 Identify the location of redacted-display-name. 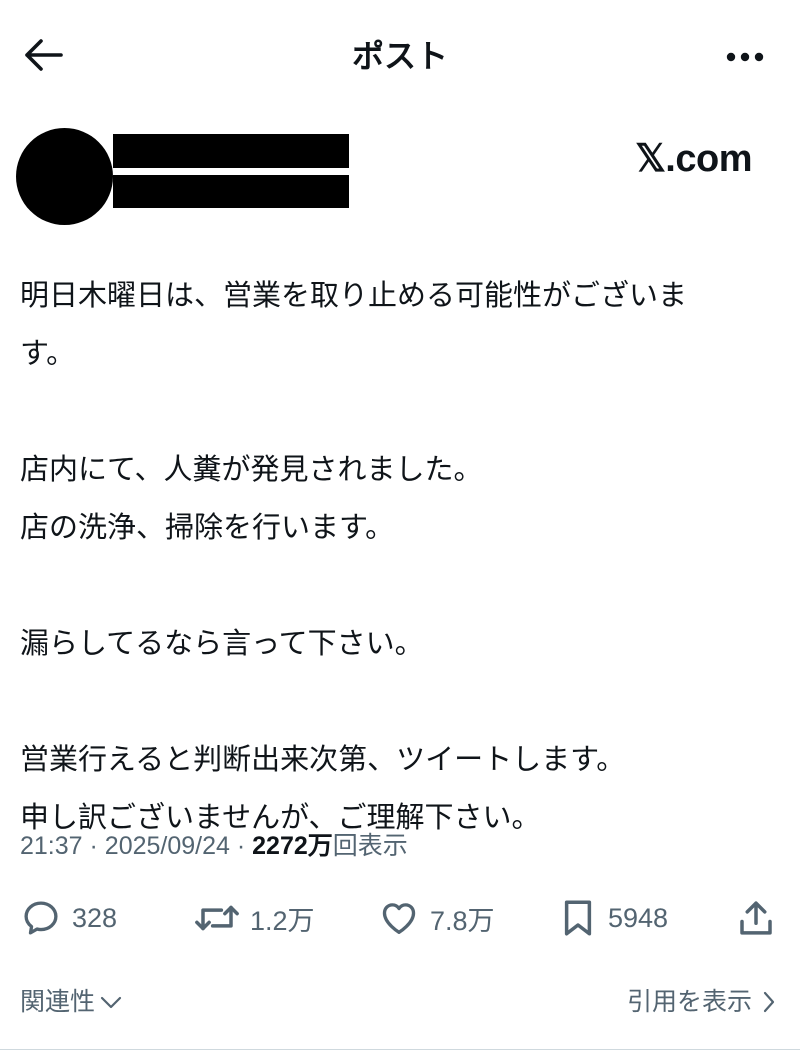
(231, 151).